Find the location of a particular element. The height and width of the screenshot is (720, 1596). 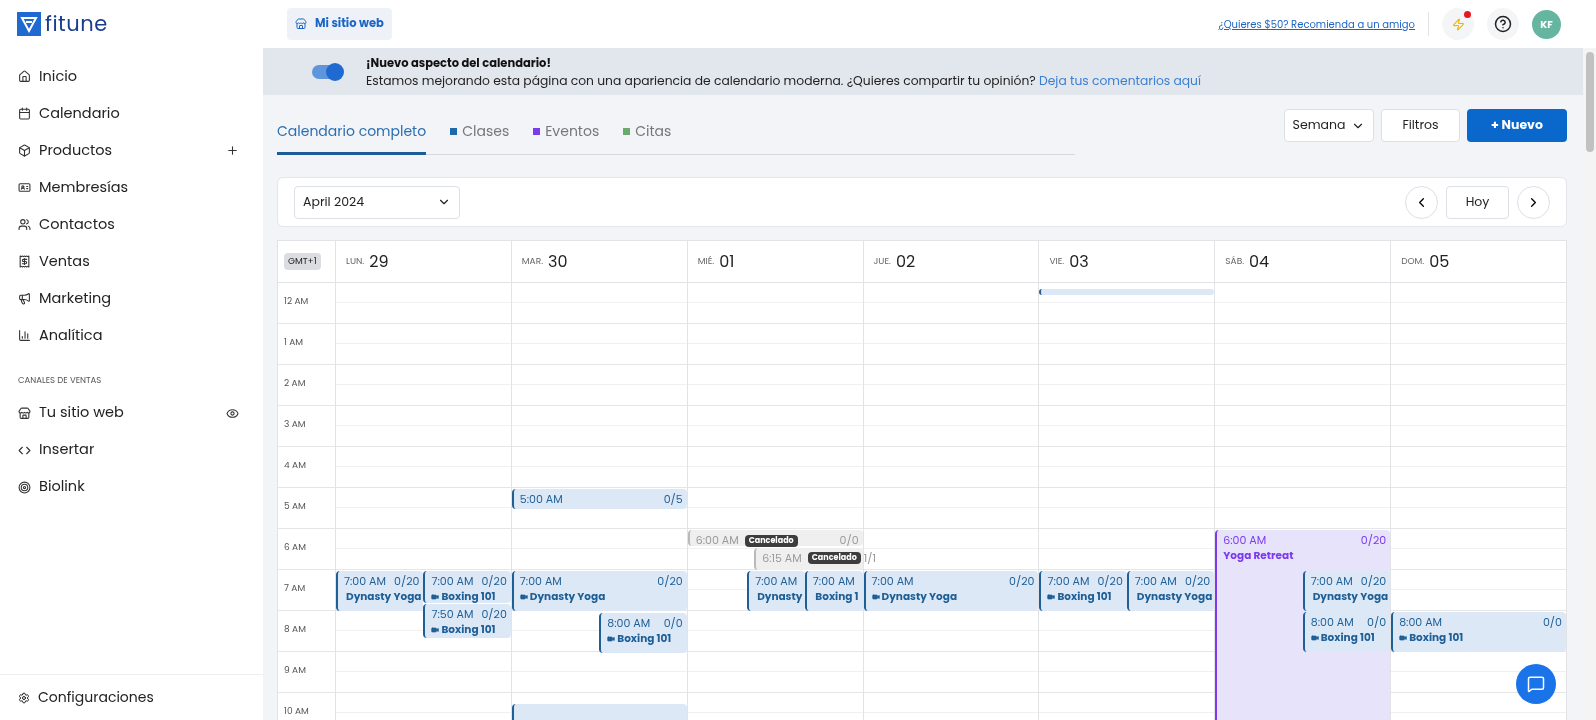

sidebar-item: Calendario is located at coordinates (131, 113).